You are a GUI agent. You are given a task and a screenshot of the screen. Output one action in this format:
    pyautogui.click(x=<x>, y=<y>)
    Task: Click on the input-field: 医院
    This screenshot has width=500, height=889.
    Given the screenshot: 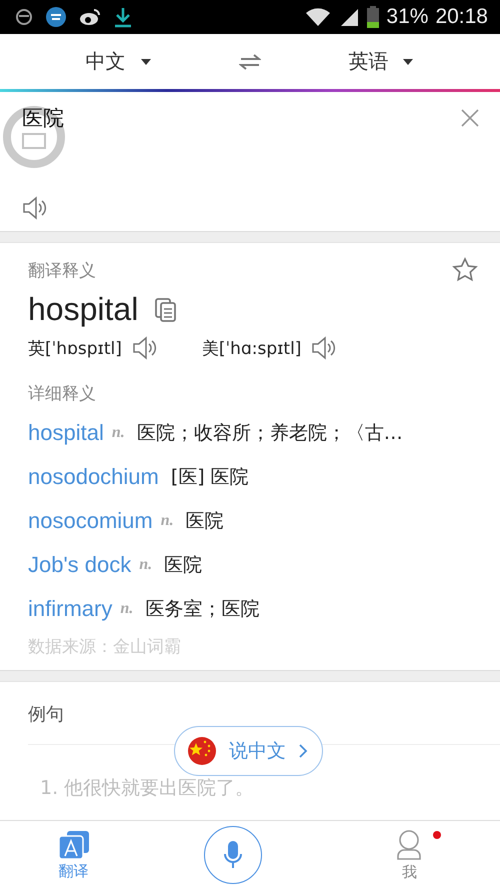 What is the action you would take?
    pyautogui.click(x=122, y=118)
    